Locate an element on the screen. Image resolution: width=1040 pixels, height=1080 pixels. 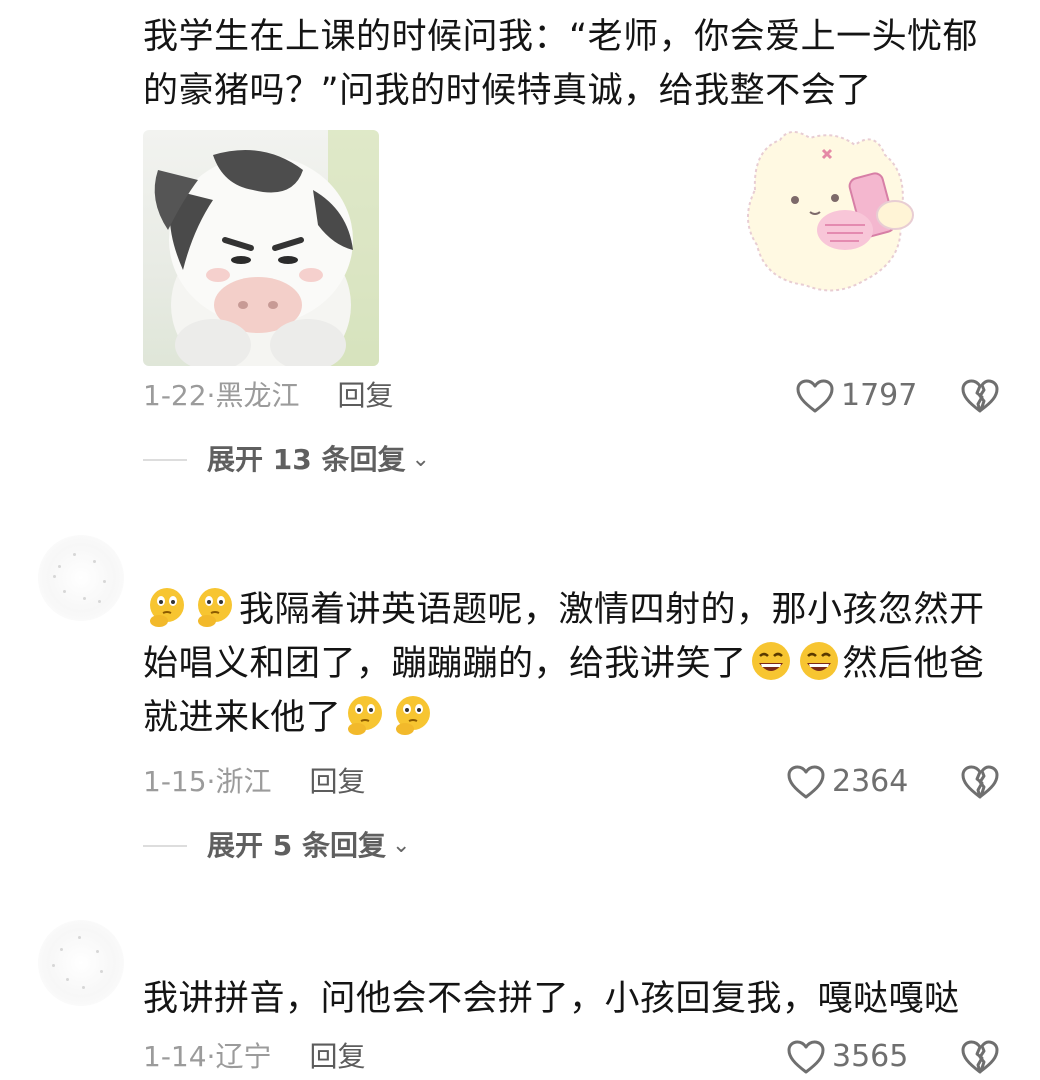
comment-3-meta: 1-14·辽宁 回复 is located at coordinates (254, 1056).